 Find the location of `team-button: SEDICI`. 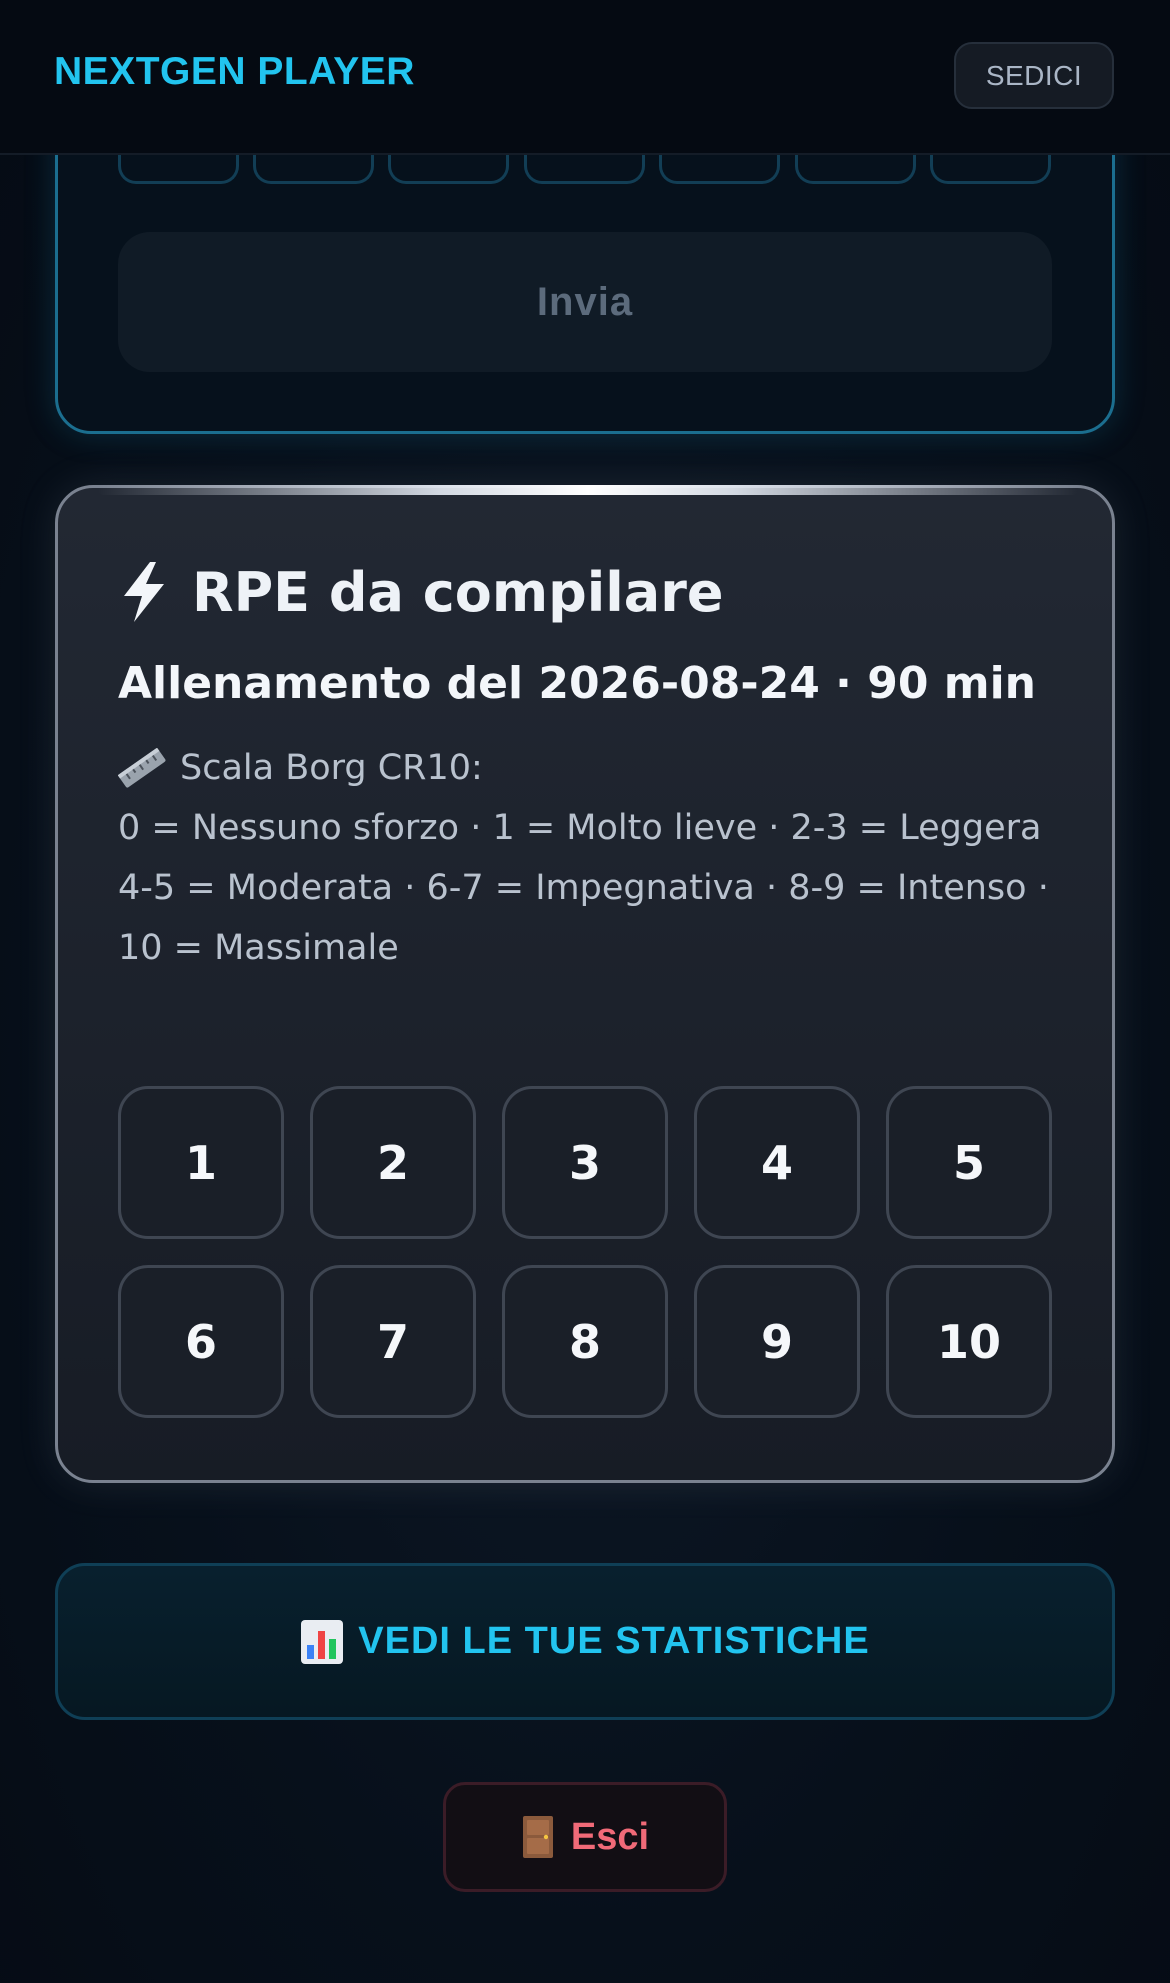

team-button: SEDICI is located at coordinates (1034, 75).